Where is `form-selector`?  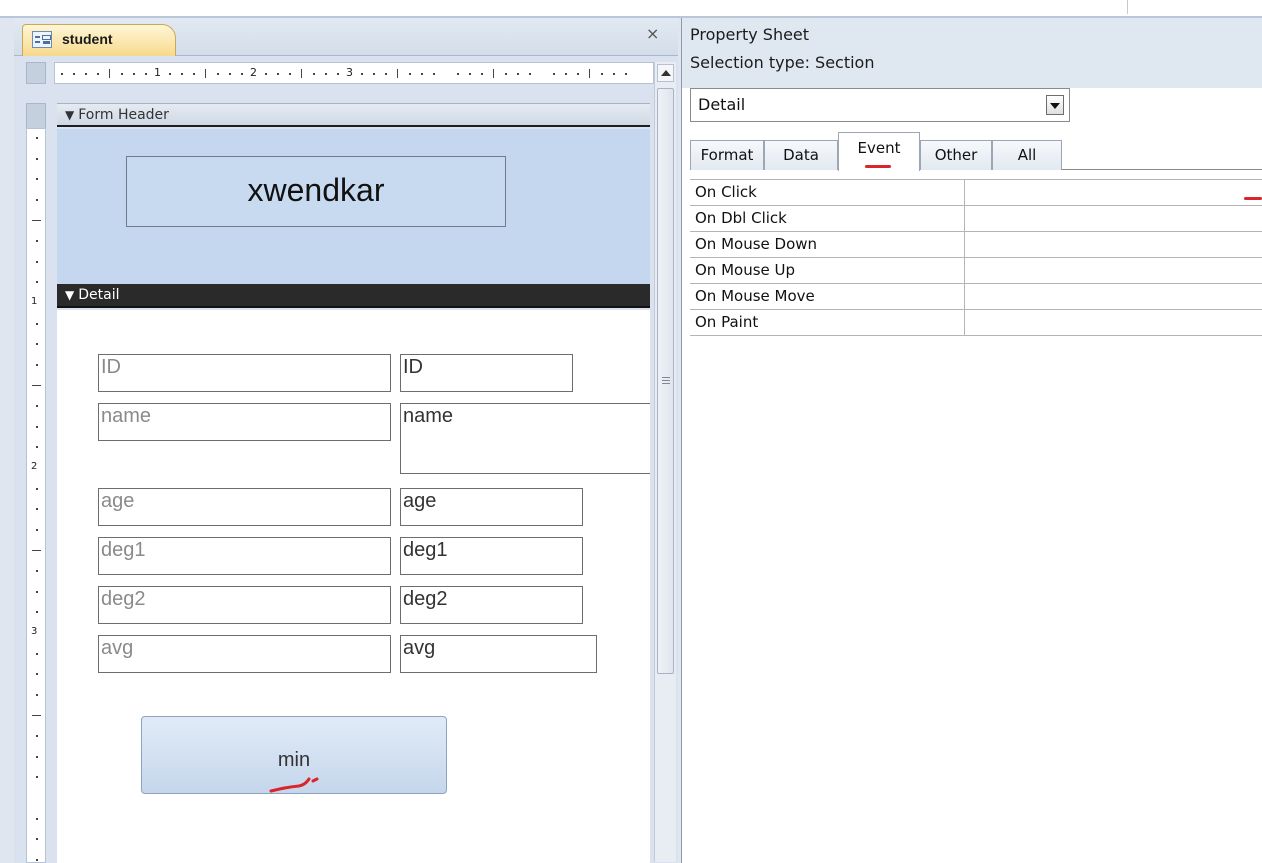
form-selector is located at coordinates (36, 73).